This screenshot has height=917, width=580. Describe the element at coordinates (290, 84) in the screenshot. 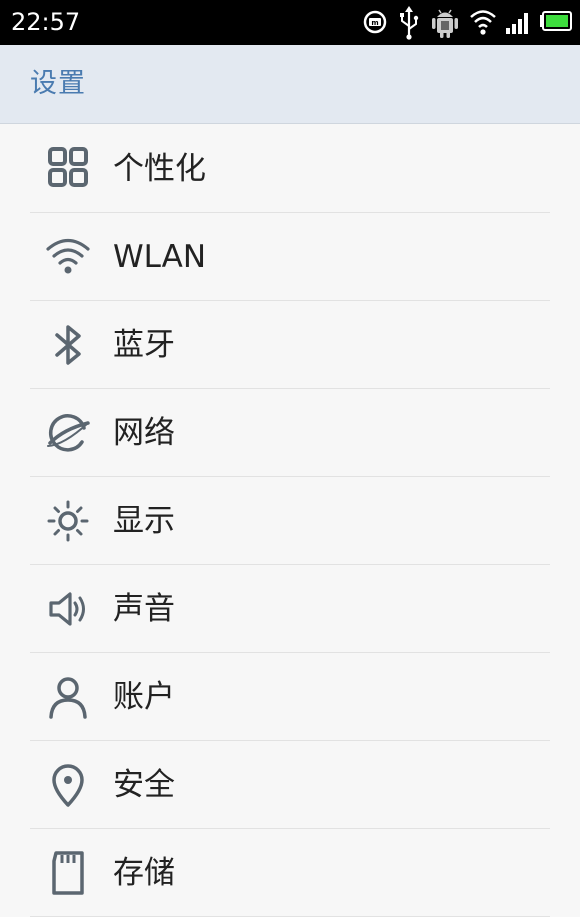

I see `action-bar: 设置` at that location.